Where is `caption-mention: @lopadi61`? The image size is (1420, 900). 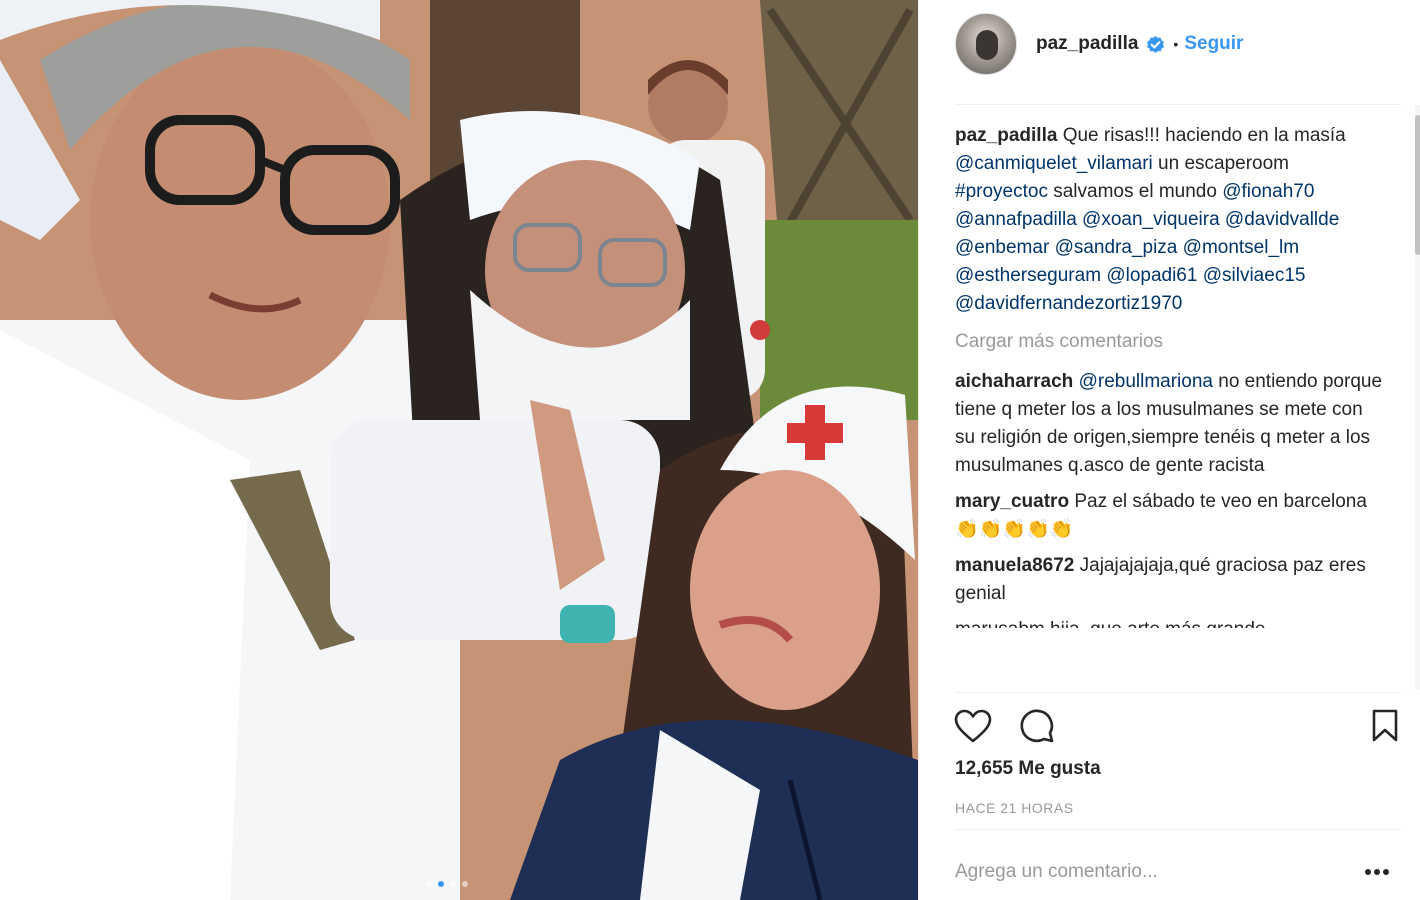 caption-mention: @lopadi61 is located at coordinates (1151, 275).